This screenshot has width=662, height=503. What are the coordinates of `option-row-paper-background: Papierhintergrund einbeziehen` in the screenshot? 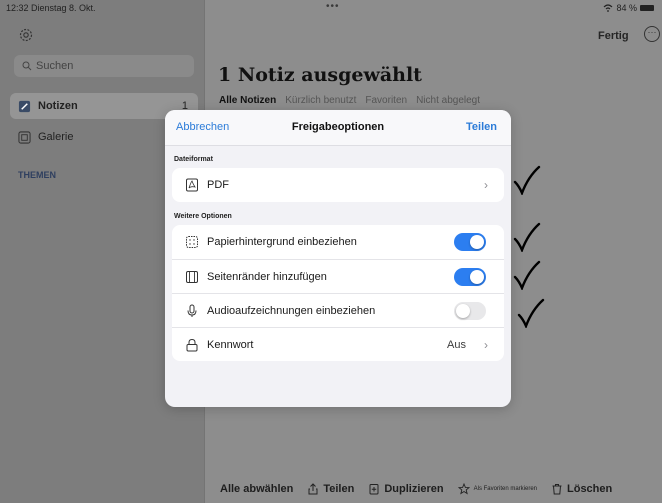 It's located at (338, 242).